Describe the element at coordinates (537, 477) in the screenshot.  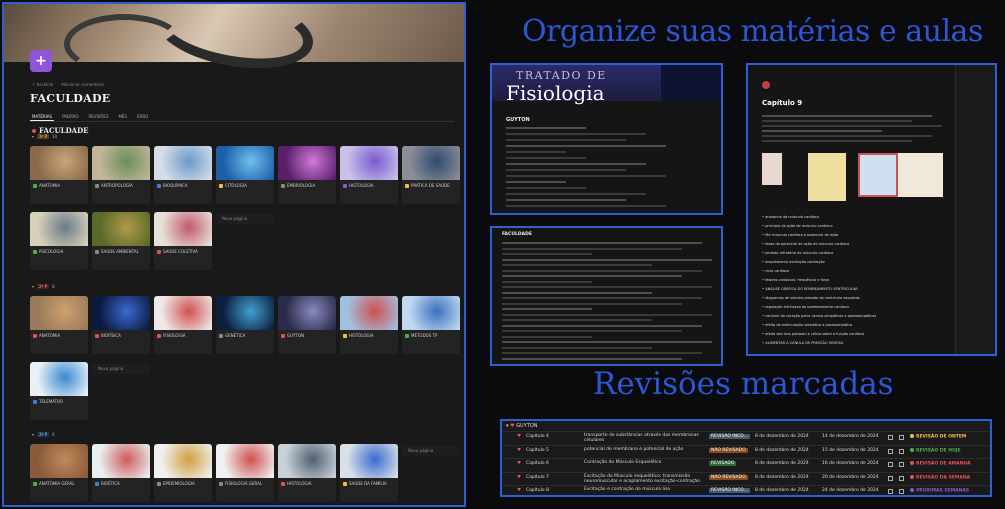
I see `chapter-name: Capítulo 7` at that location.